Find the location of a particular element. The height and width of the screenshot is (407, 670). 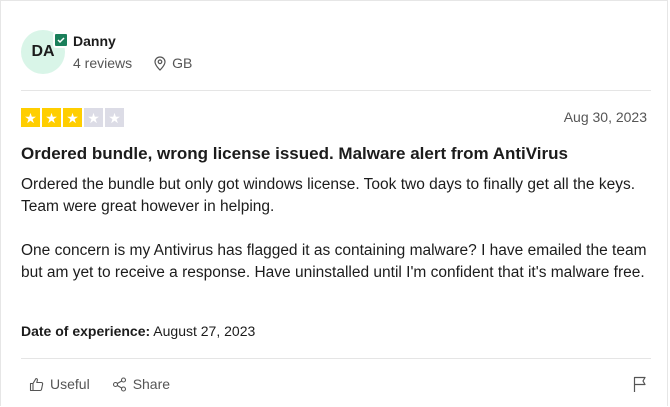

review-date: Aug 30, 2023 is located at coordinates (605, 117).